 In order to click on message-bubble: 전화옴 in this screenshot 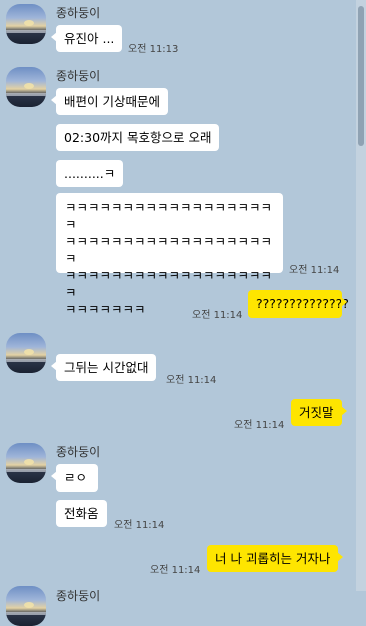, I will do `click(81, 513)`.